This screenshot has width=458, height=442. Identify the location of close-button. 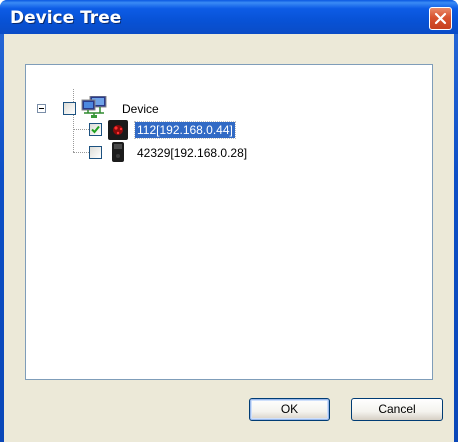
(440, 18).